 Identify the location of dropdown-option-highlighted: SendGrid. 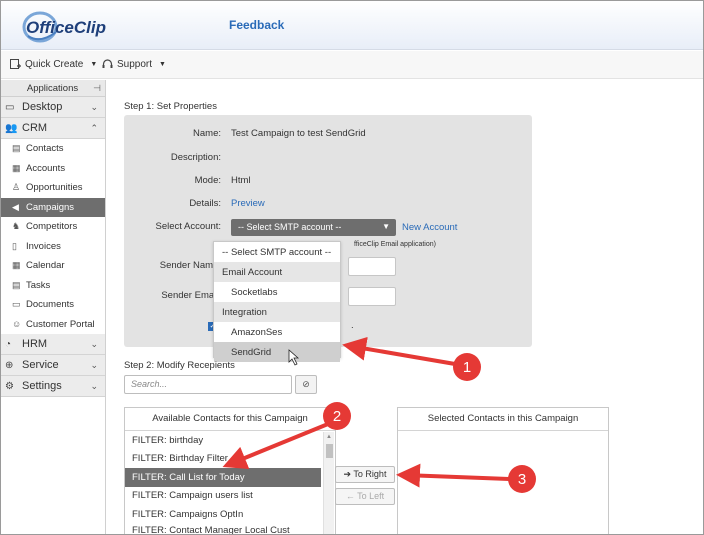
(277, 352).